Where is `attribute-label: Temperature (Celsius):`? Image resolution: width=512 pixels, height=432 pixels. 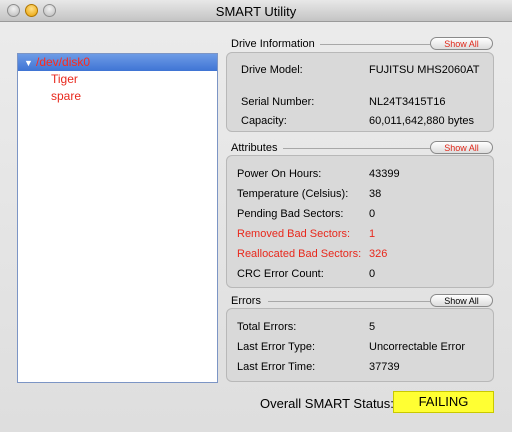
attribute-label: Temperature (Celsius): is located at coordinates (293, 194).